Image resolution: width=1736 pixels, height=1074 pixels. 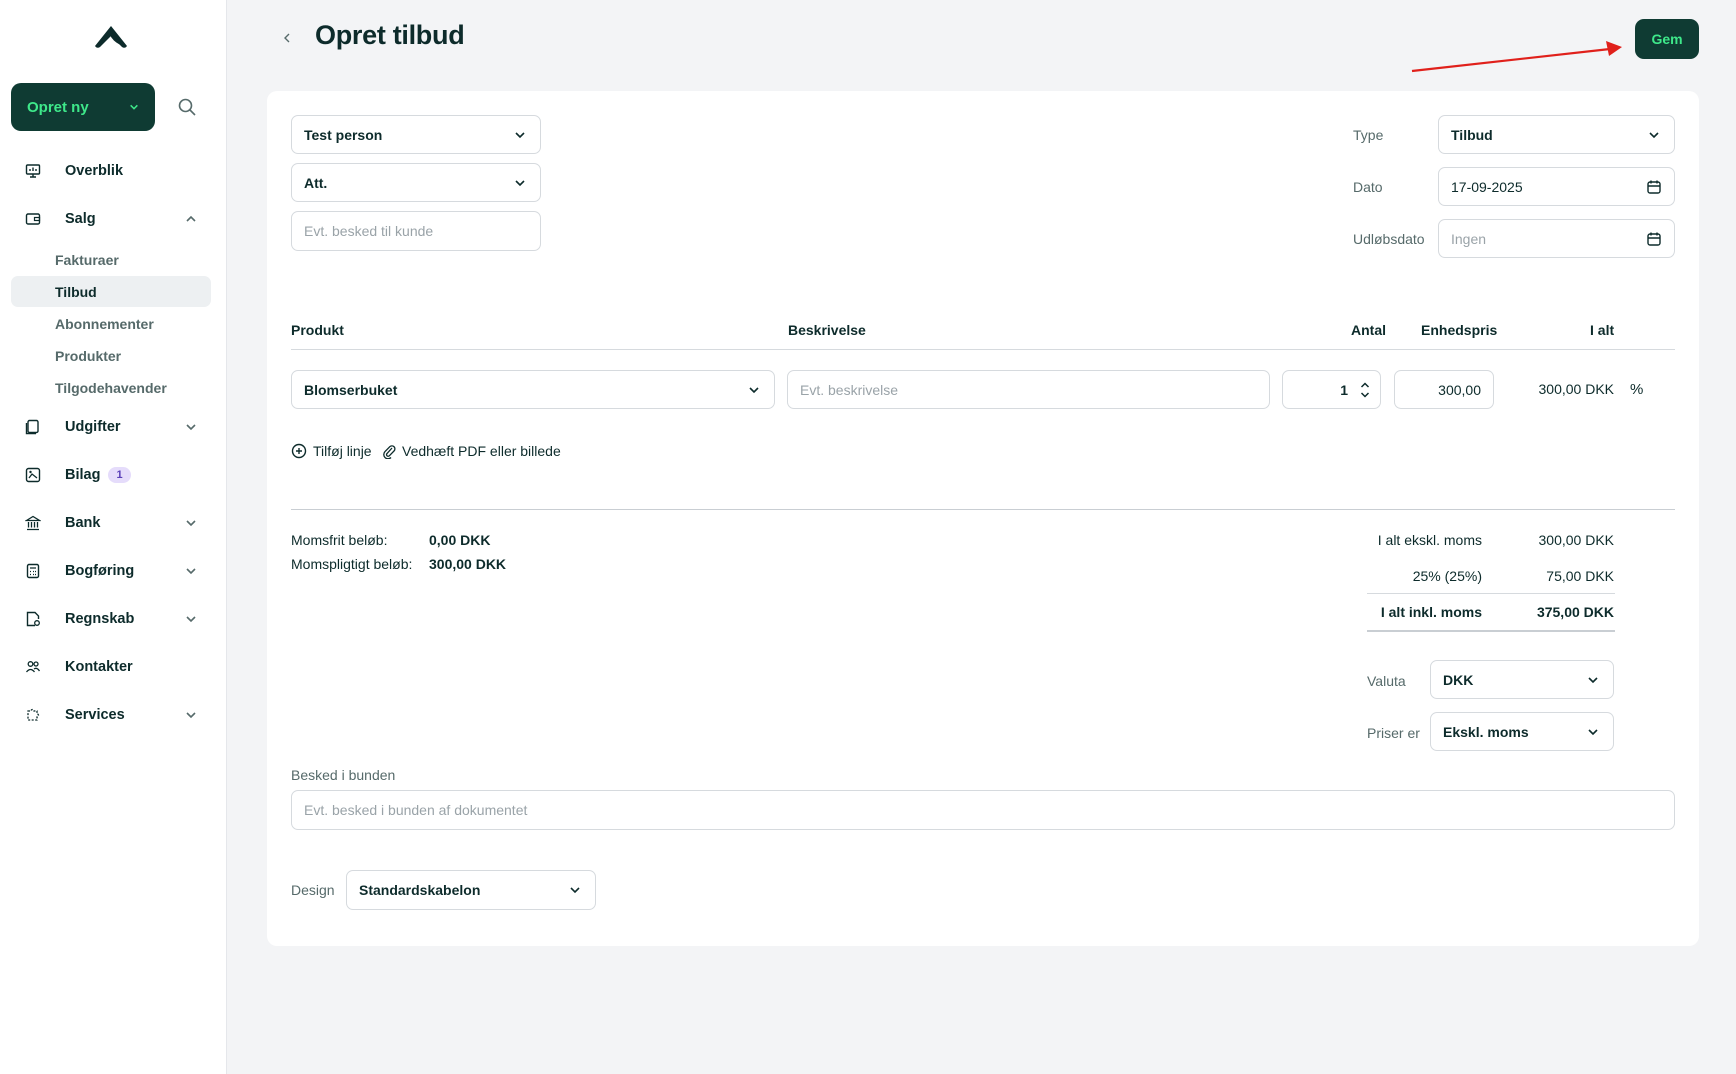 I want to click on sidebar-item-salg: Salg, so click(x=111, y=219).